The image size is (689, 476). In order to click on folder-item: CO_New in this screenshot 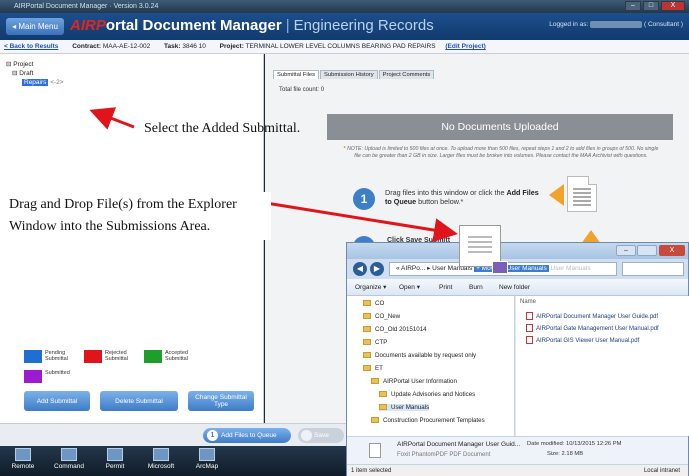, I will do `click(381, 316)`.